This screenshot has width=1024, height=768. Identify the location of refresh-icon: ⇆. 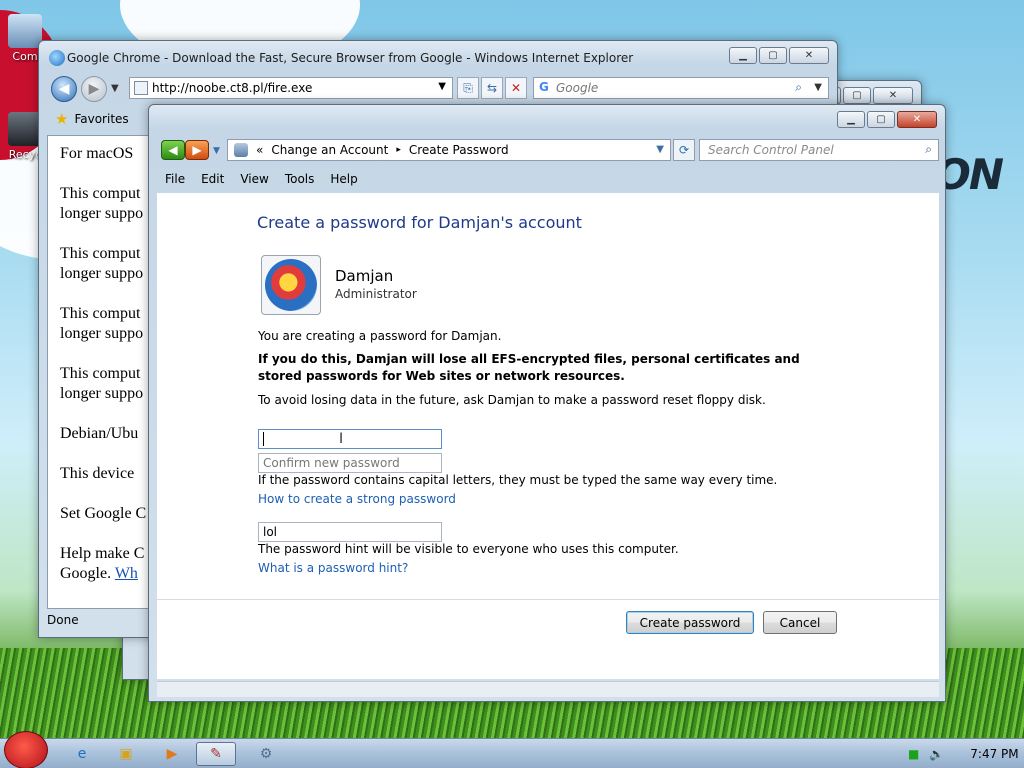
(492, 88).